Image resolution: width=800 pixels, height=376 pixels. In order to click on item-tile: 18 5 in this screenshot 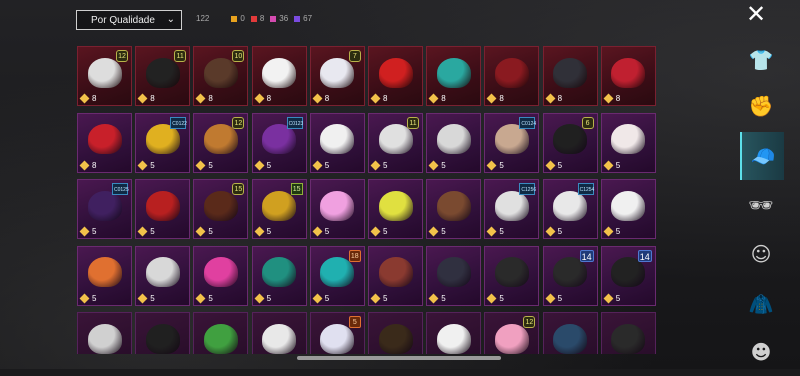, I will do `click(337, 275)`.